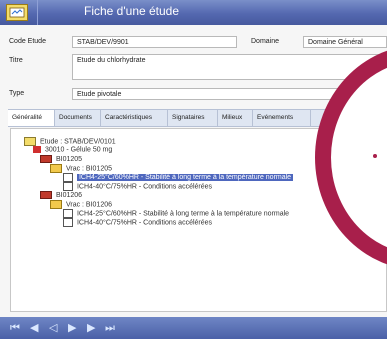 The width and height of the screenshot is (387, 339). Describe the element at coordinates (88, 169) in the screenshot. I see `tree-item-label: Vrac : BI01205` at that location.